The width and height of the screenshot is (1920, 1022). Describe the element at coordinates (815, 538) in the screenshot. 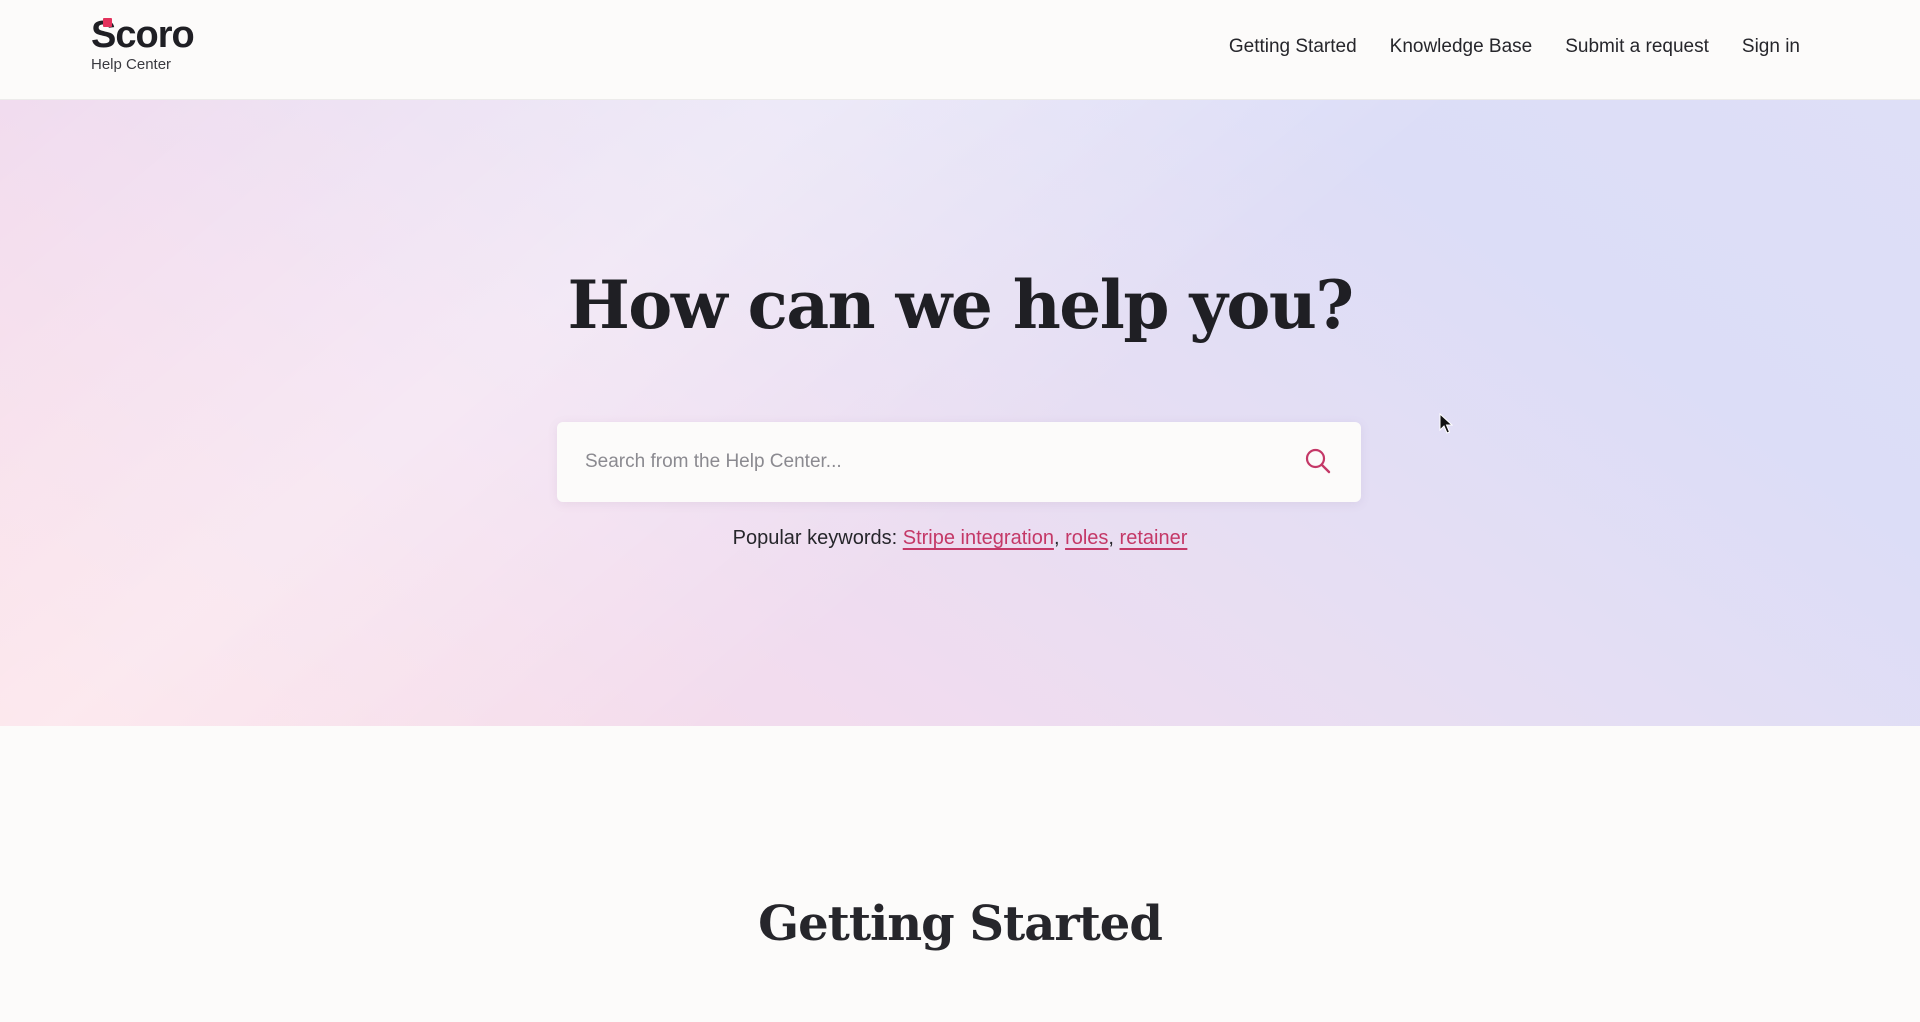

I see `popular-keywords-label: Popular keywords:` at that location.